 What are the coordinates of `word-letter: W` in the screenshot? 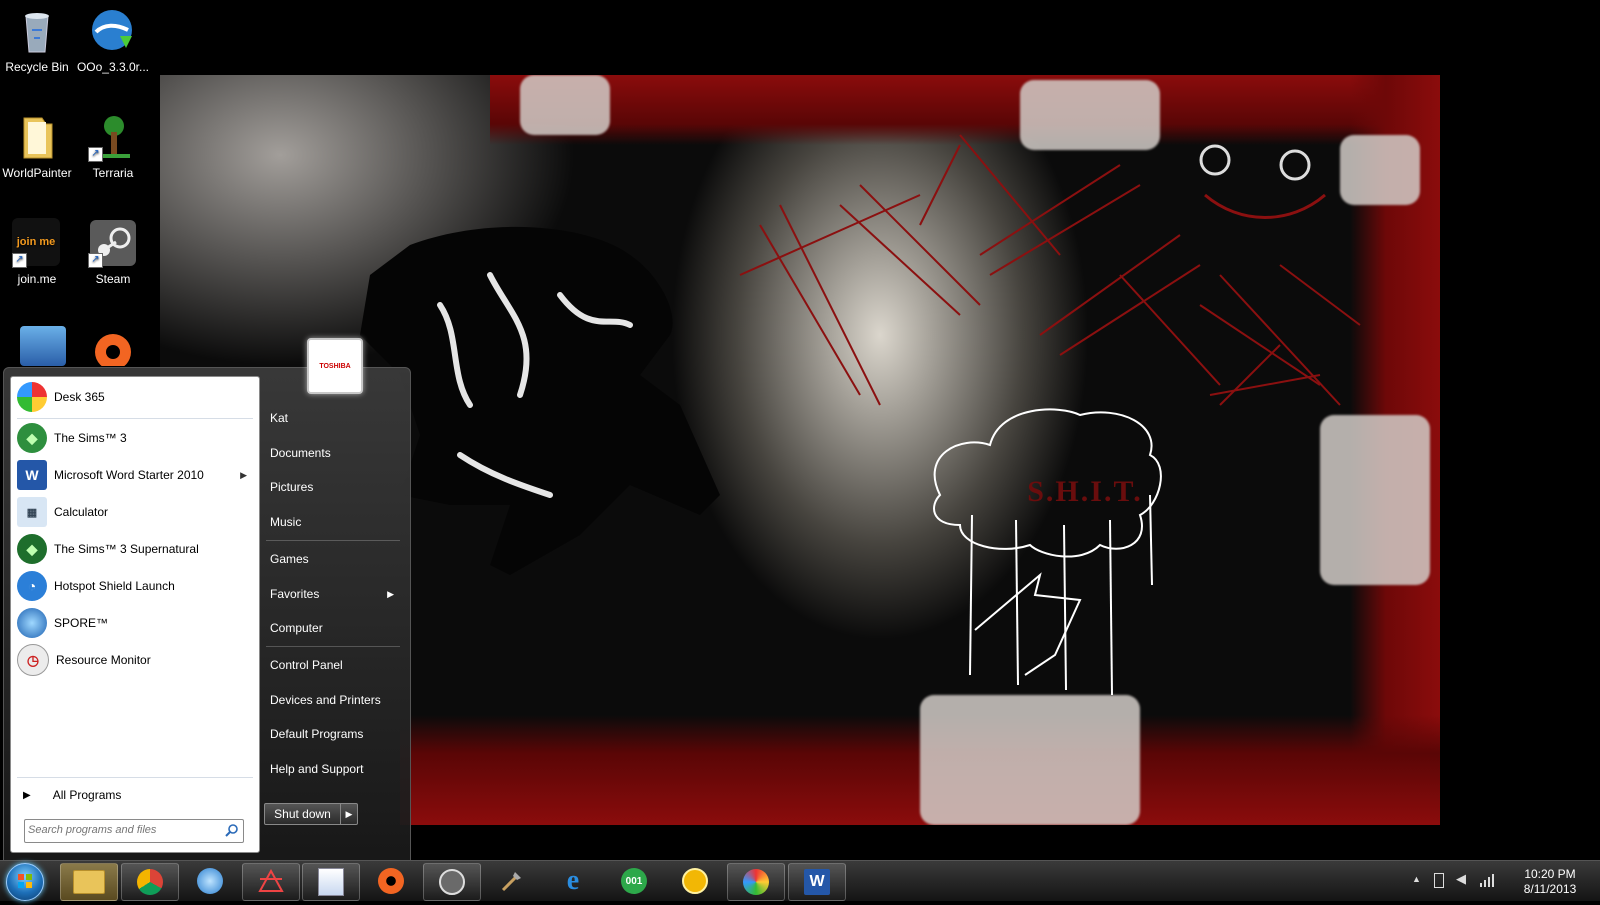 It's located at (817, 881).